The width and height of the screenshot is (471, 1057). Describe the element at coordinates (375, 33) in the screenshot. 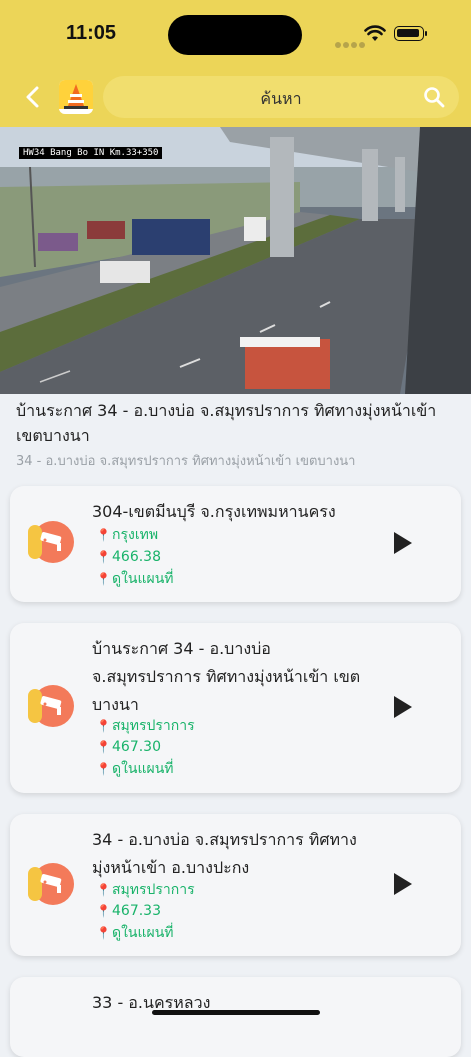

I see `wifi-icon` at that location.